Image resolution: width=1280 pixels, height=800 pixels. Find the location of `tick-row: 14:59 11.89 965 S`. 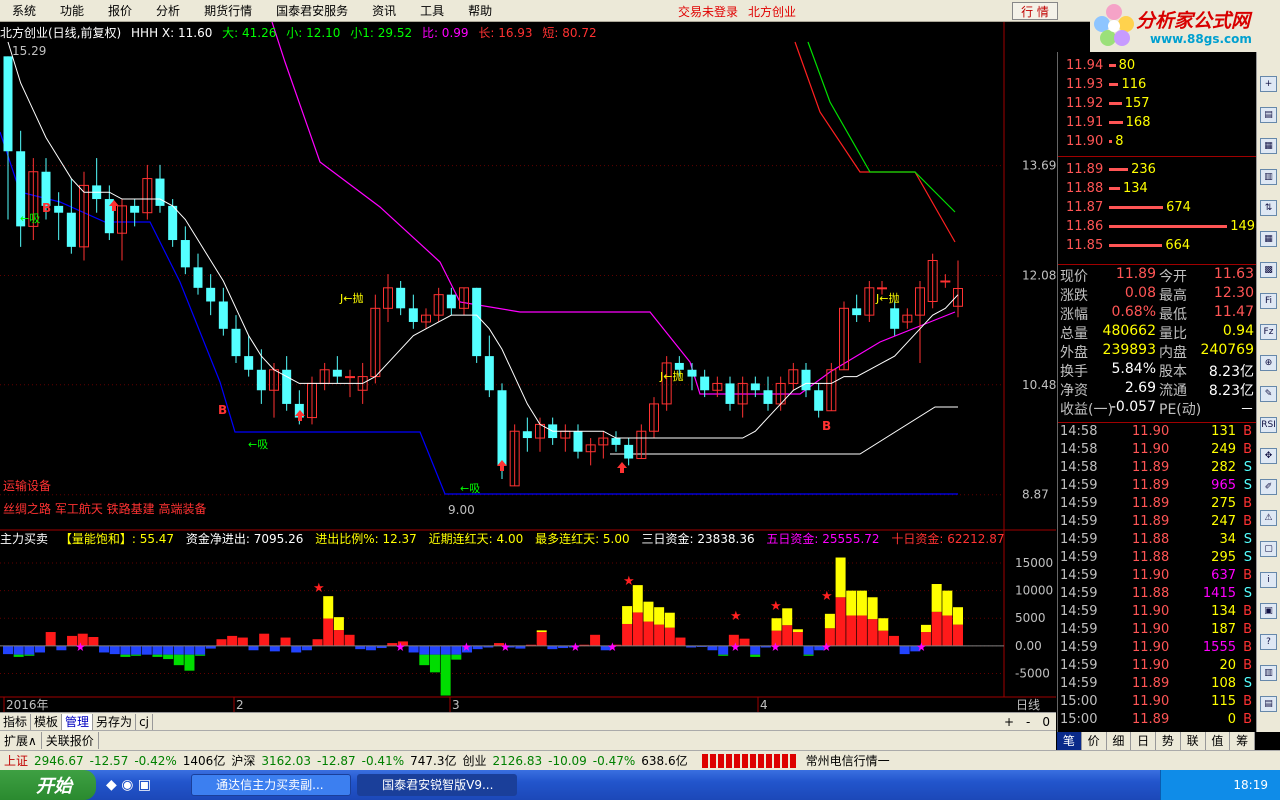

tick-row: 14:59 11.89 965 S is located at coordinates (1157, 487).